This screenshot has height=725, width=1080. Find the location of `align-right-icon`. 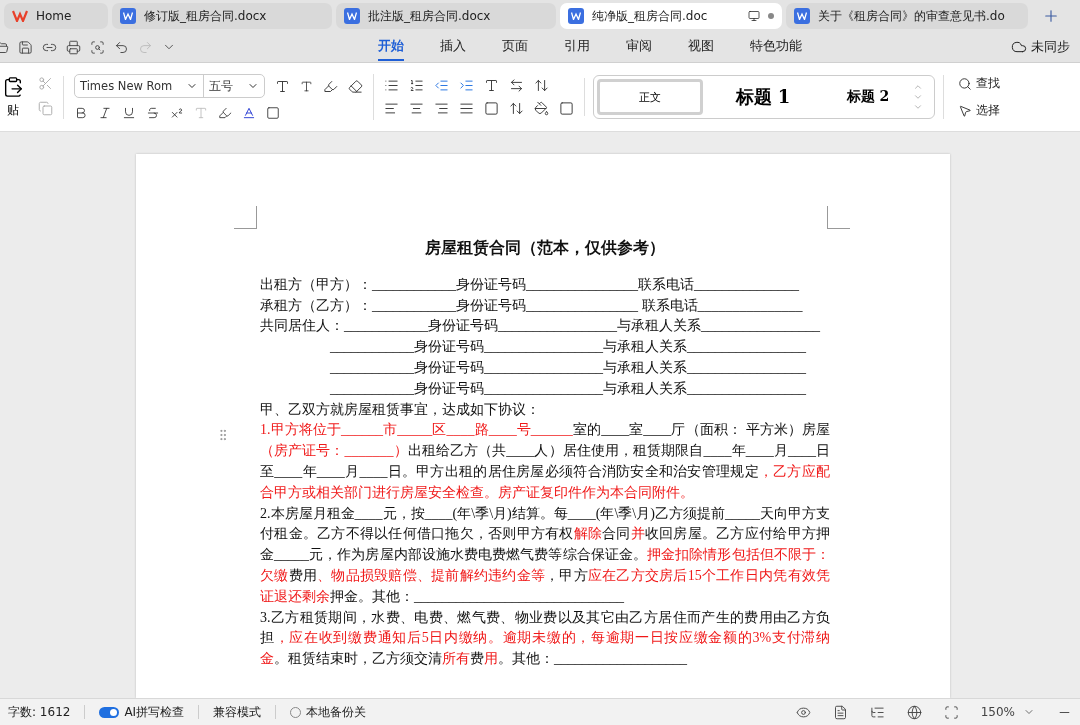

align-right-icon is located at coordinates (441, 108).